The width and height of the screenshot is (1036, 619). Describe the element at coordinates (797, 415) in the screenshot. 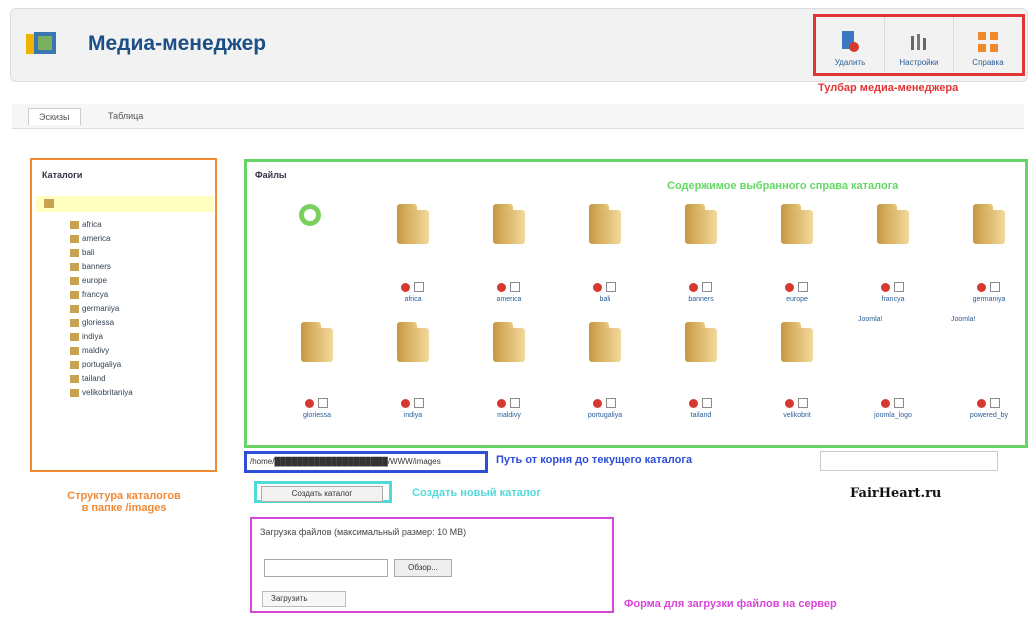

I see `file-name: velikobrit` at that location.